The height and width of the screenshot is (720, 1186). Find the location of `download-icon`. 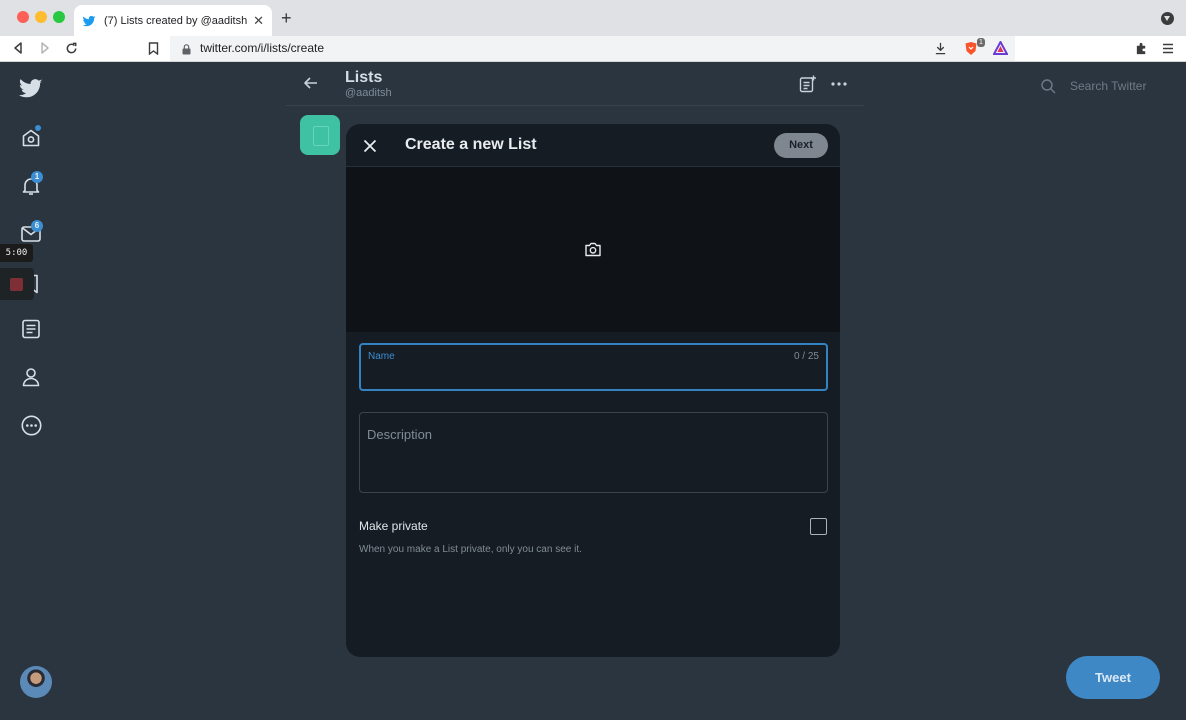

download-icon is located at coordinates (940, 48).